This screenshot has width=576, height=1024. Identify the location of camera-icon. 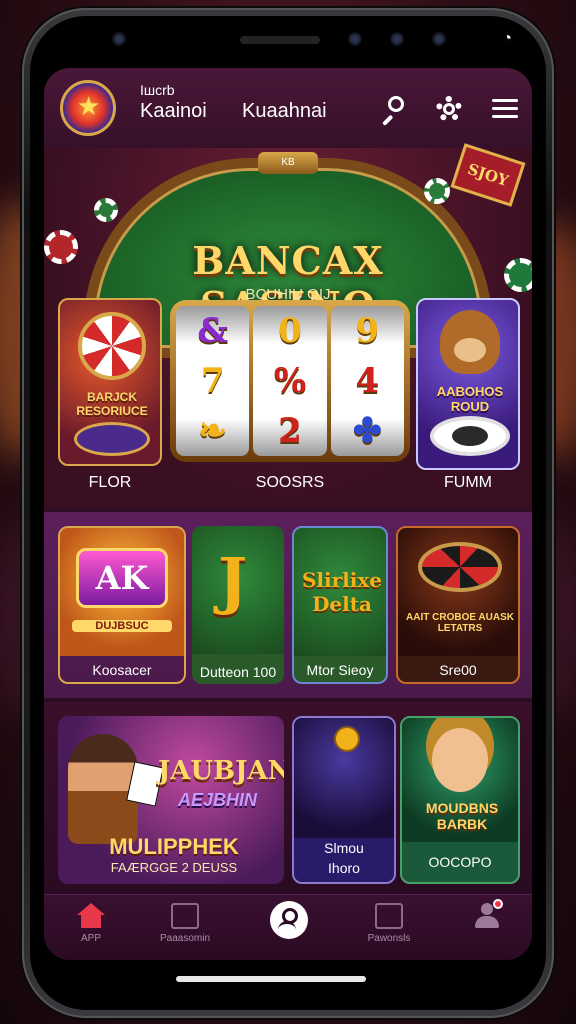
(355, 39).